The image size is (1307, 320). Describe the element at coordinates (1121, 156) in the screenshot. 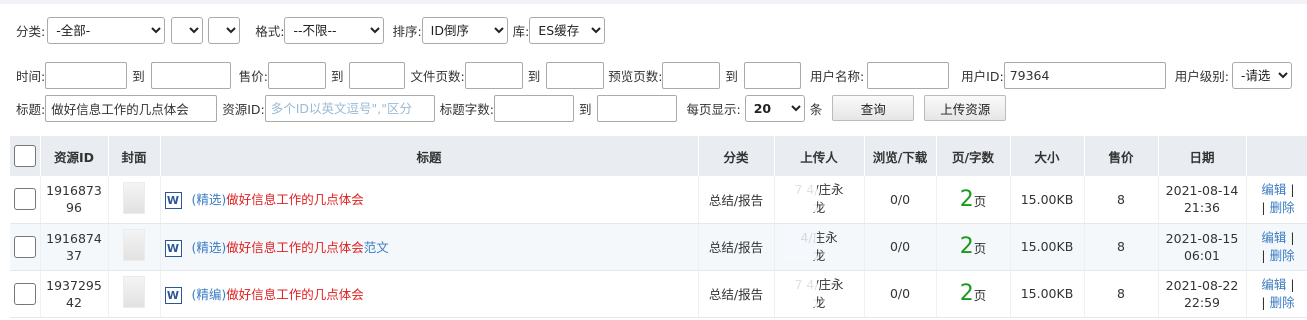

I see `header-price: 售价` at that location.